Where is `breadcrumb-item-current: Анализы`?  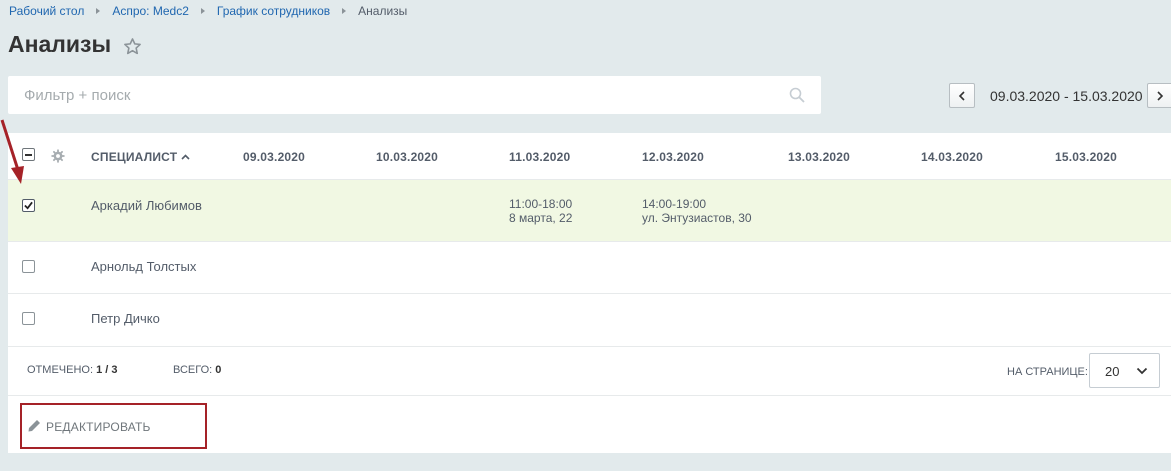
breadcrumb-item-current: Анализы is located at coordinates (383, 11).